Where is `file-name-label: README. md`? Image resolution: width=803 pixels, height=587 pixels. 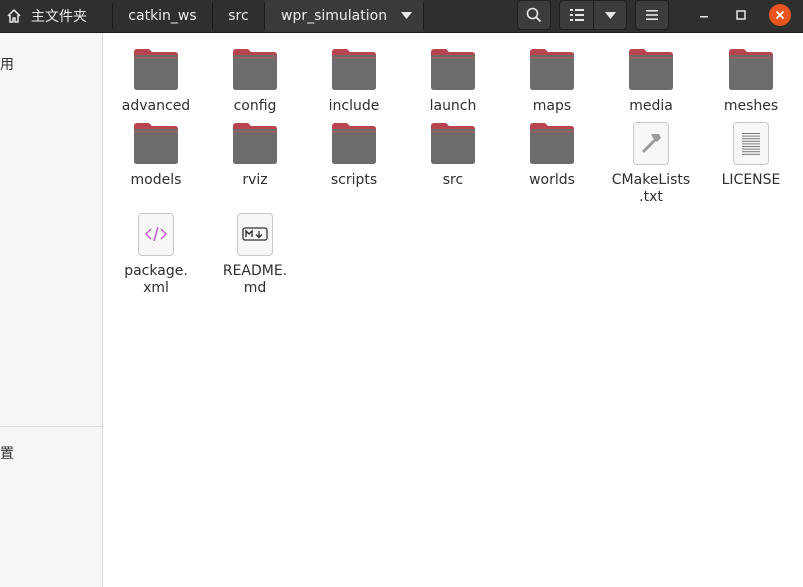 file-name-label: README. md is located at coordinates (255, 279).